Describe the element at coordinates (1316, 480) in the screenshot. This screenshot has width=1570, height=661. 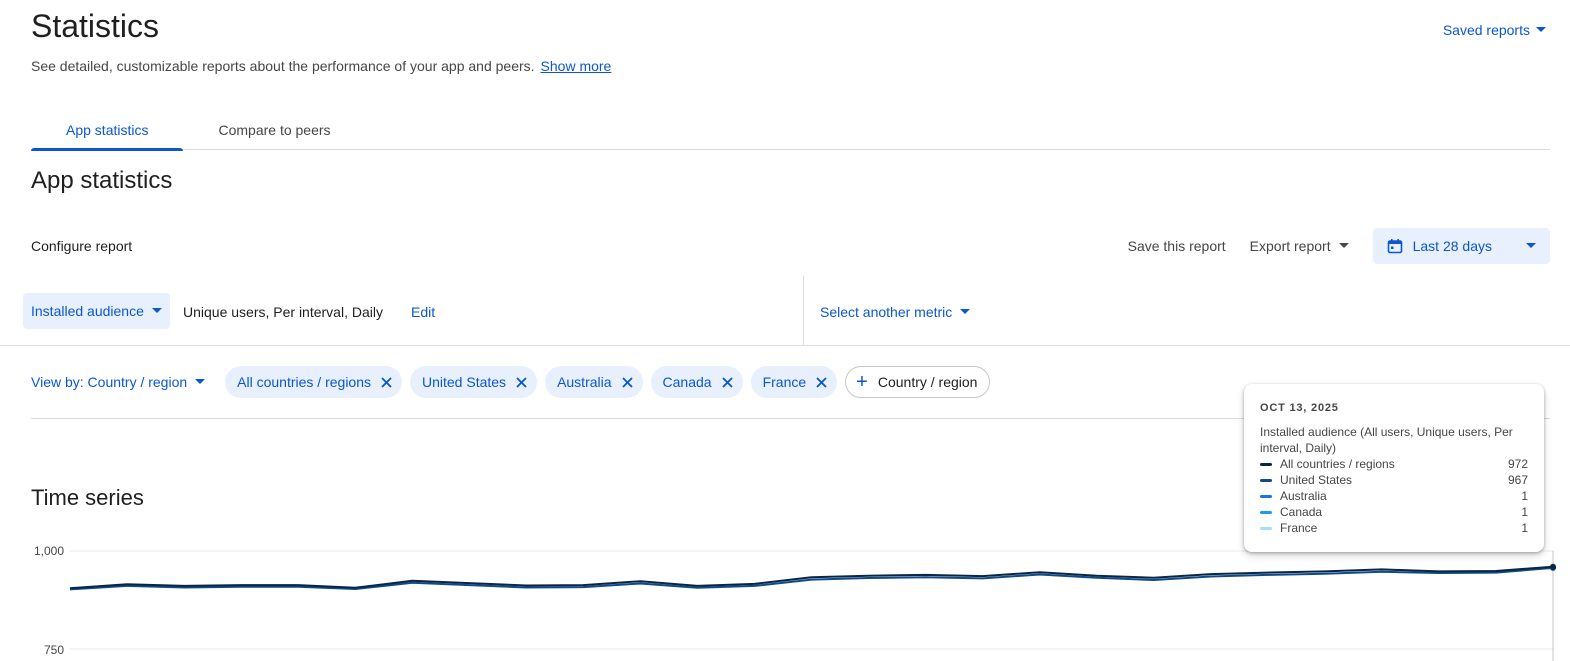
I see `tooltip-series-name: United States` at that location.